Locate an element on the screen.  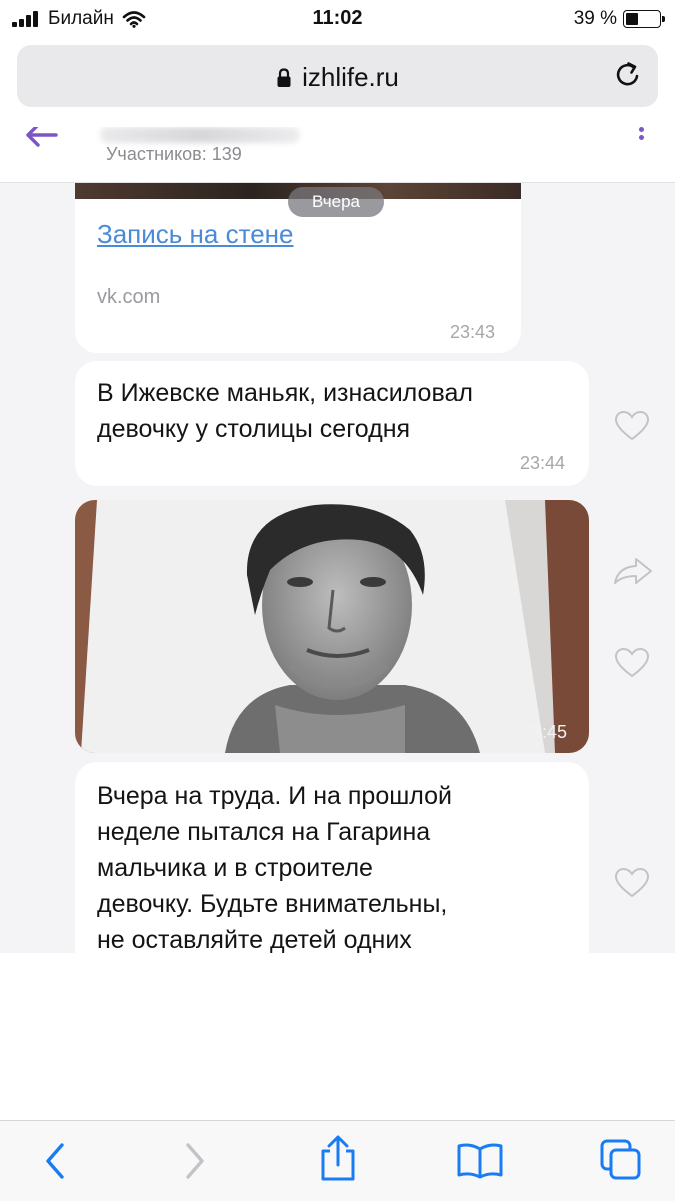
back-arrow-icon is located at coordinates (41, 137).